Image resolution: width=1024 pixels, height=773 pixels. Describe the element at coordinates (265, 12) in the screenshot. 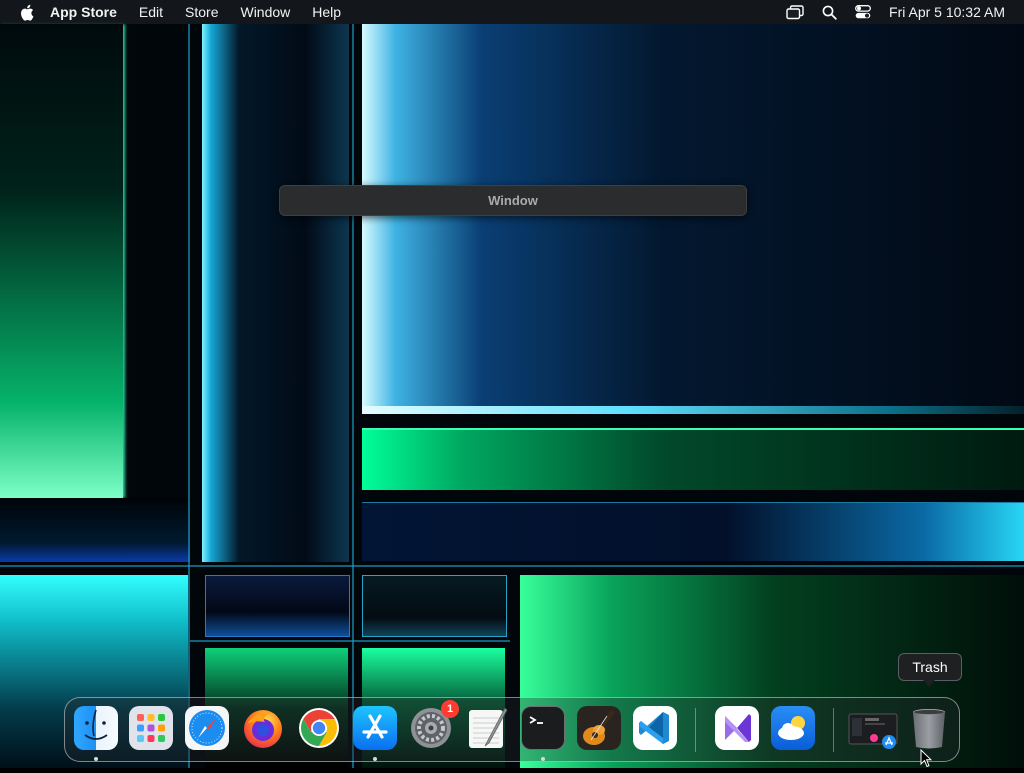

I see `menu-window: Window` at that location.